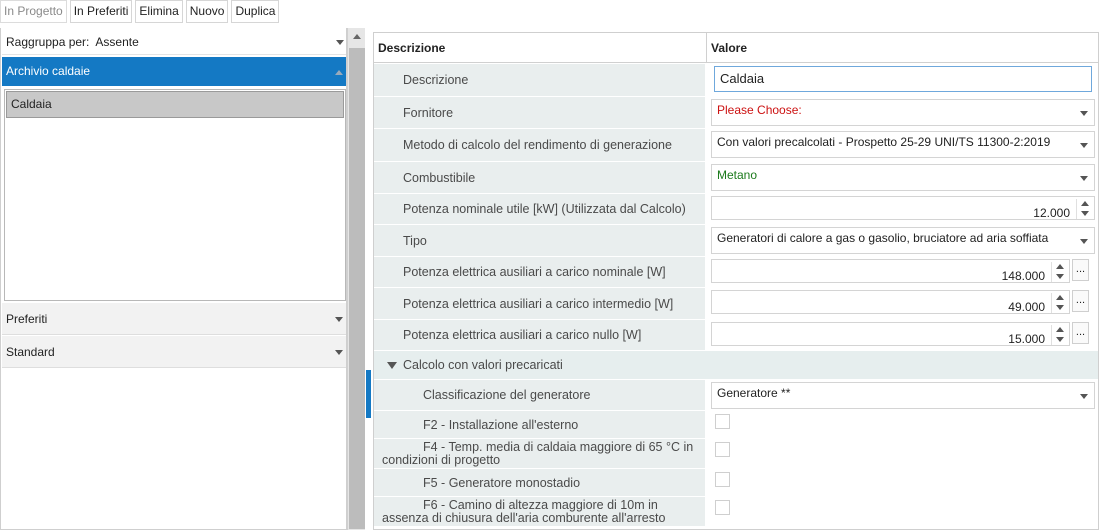 This screenshot has height=530, width=1100. What do you see at coordinates (539, 395) in the screenshot?
I see `row-label: Classificazione del generatore` at bounding box center [539, 395].